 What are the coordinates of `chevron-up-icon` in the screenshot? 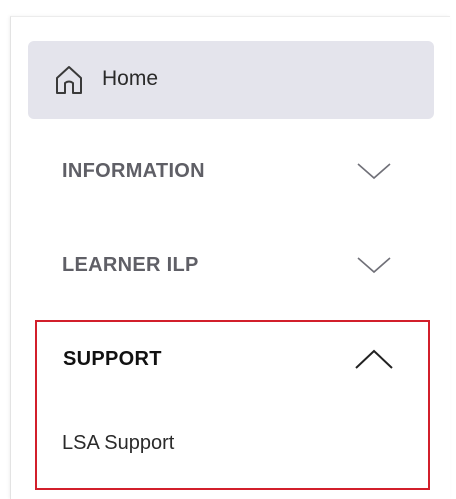 It's located at (374, 359).